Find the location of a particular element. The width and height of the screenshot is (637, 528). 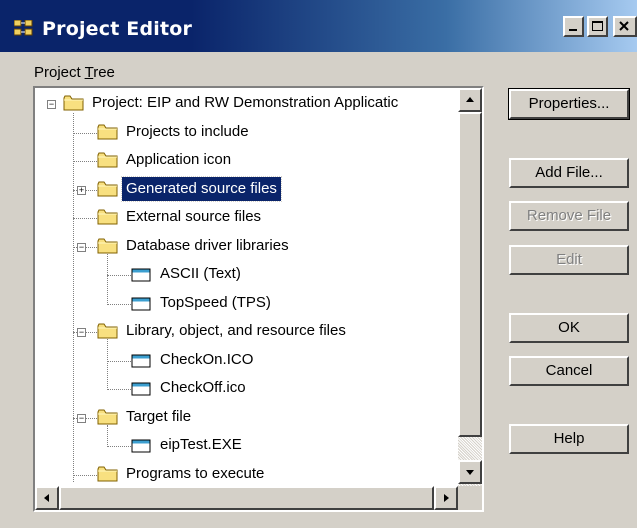

scroll-right-button is located at coordinates (446, 498).